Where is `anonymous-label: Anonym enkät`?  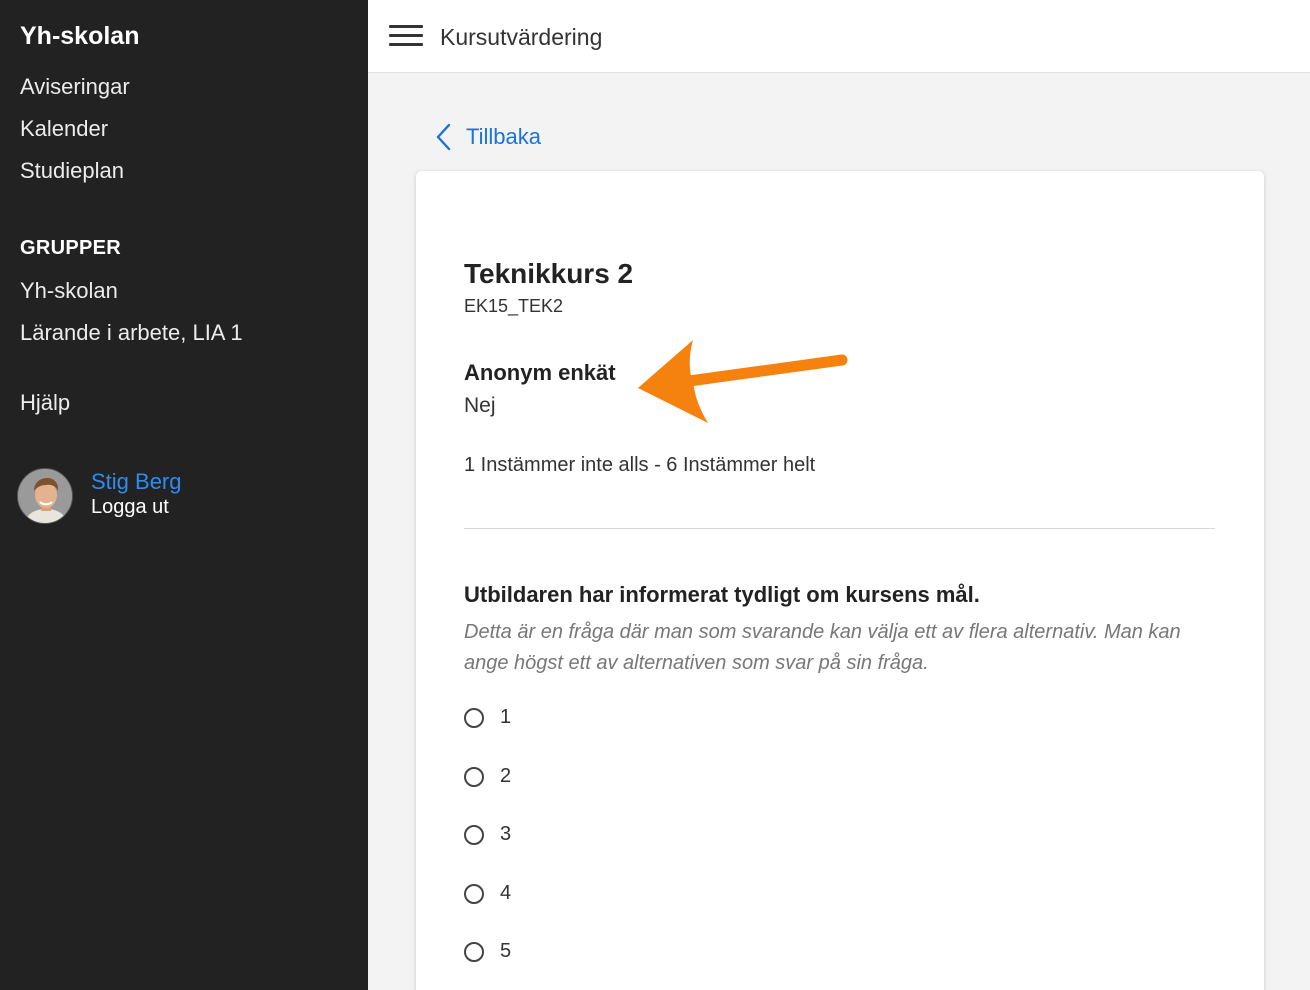
anonymous-label: Anonym enkät is located at coordinates (540, 372).